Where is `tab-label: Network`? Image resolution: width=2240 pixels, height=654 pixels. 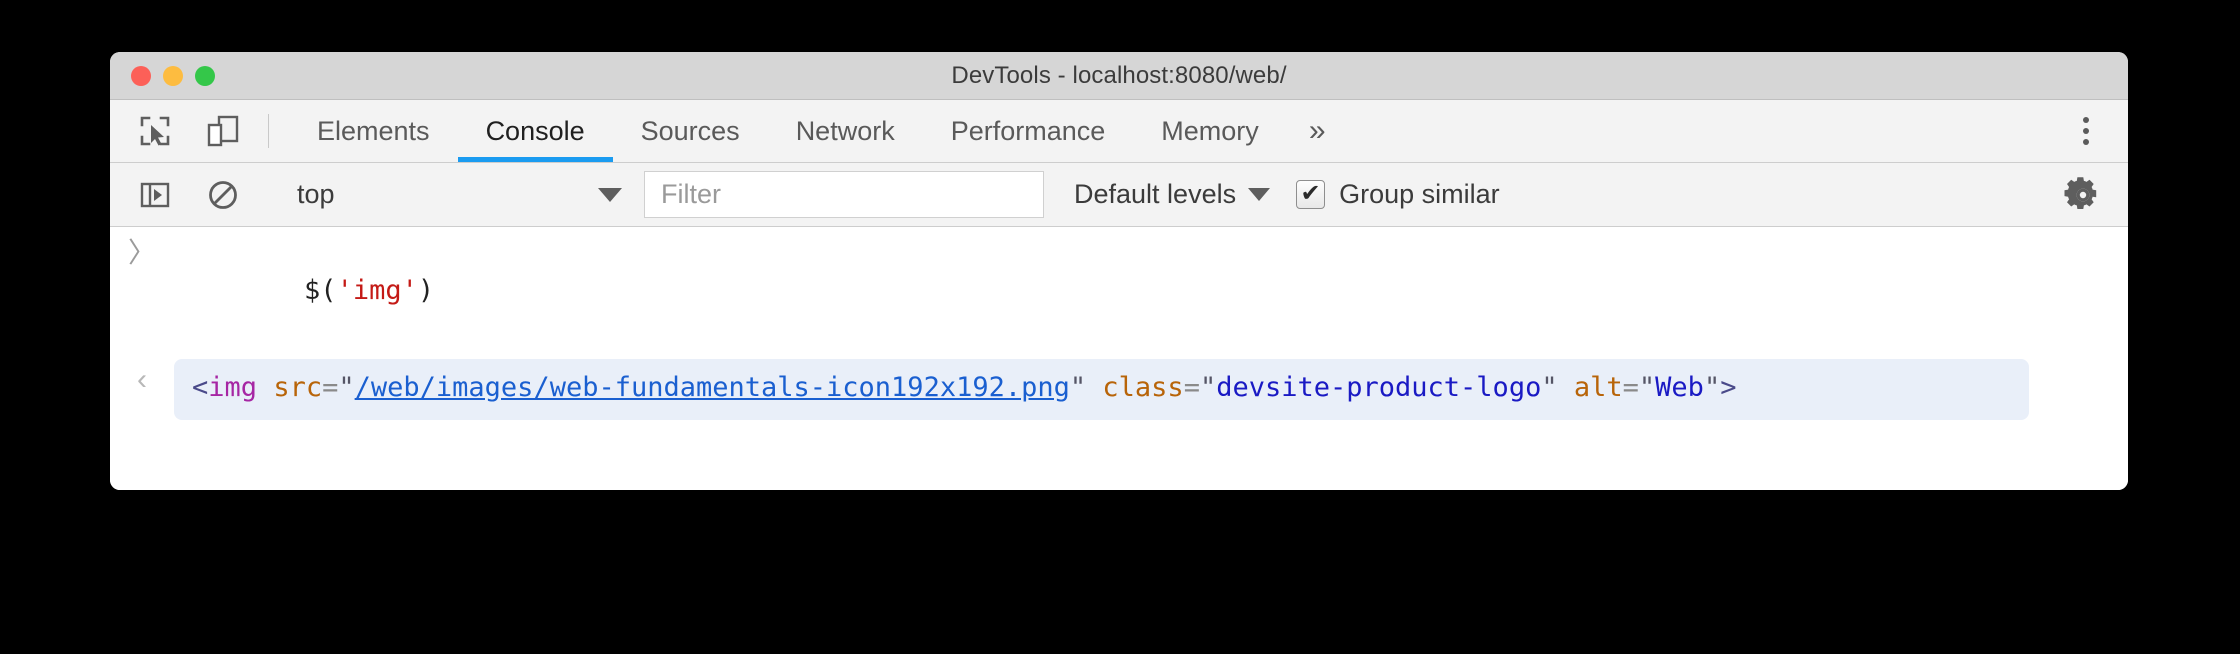
tab-label: Network is located at coordinates (845, 130).